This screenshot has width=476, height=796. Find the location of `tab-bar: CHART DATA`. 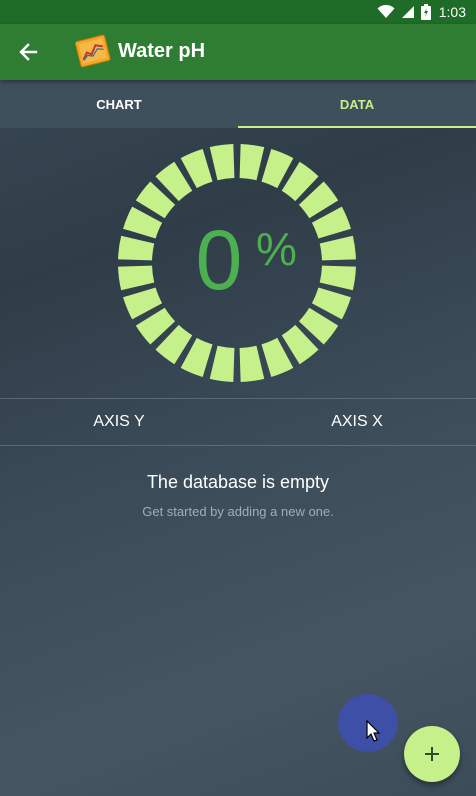

tab-bar: CHART DATA is located at coordinates (238, 104).